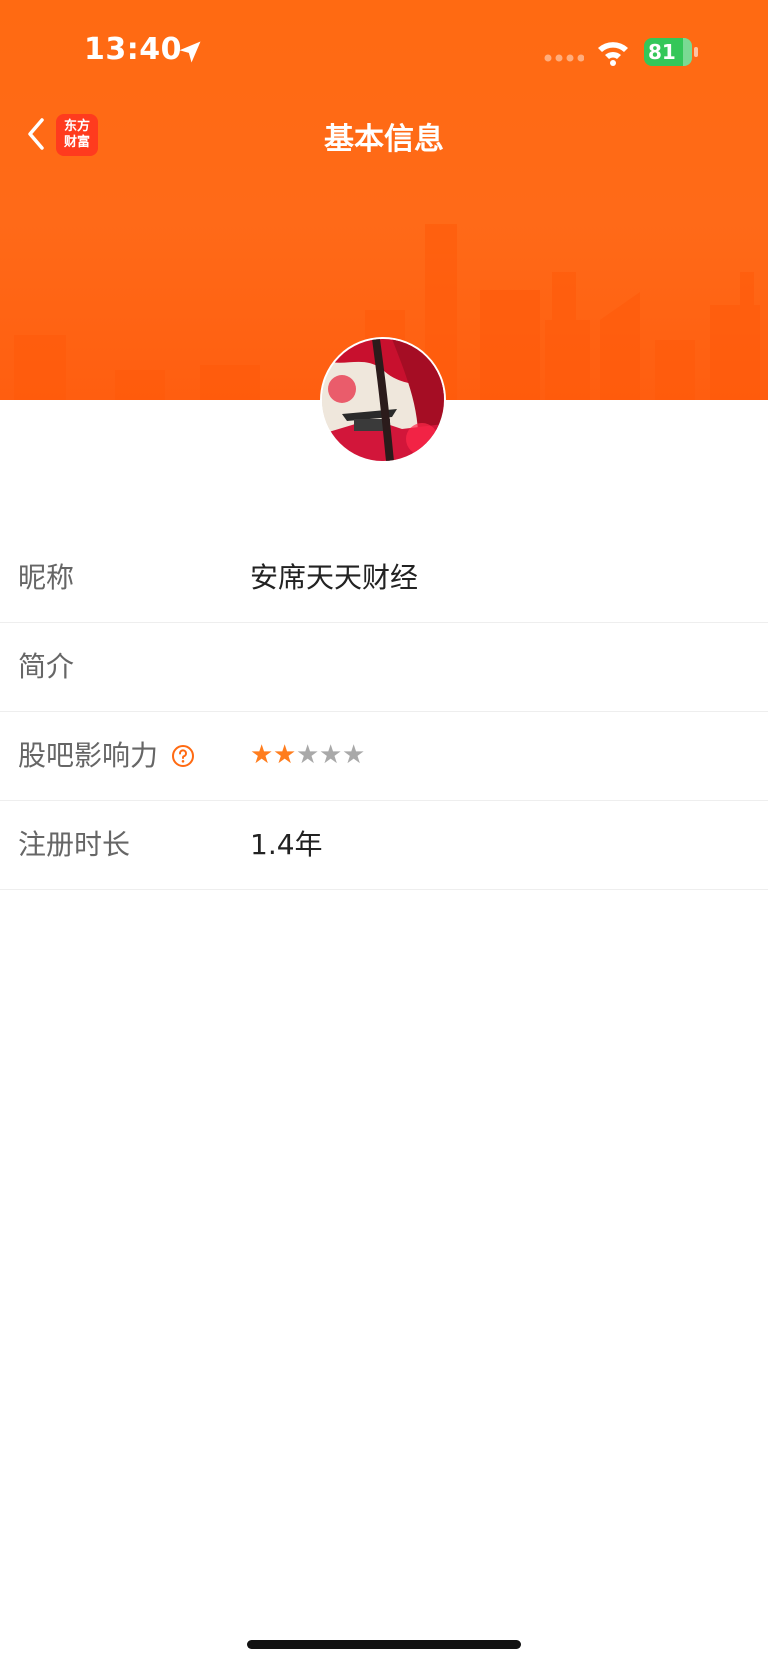  What do you see at coordinates (74, 844) in the screenshot?
I see `registration-label: 注册时长` at bounding box center [74, 844].